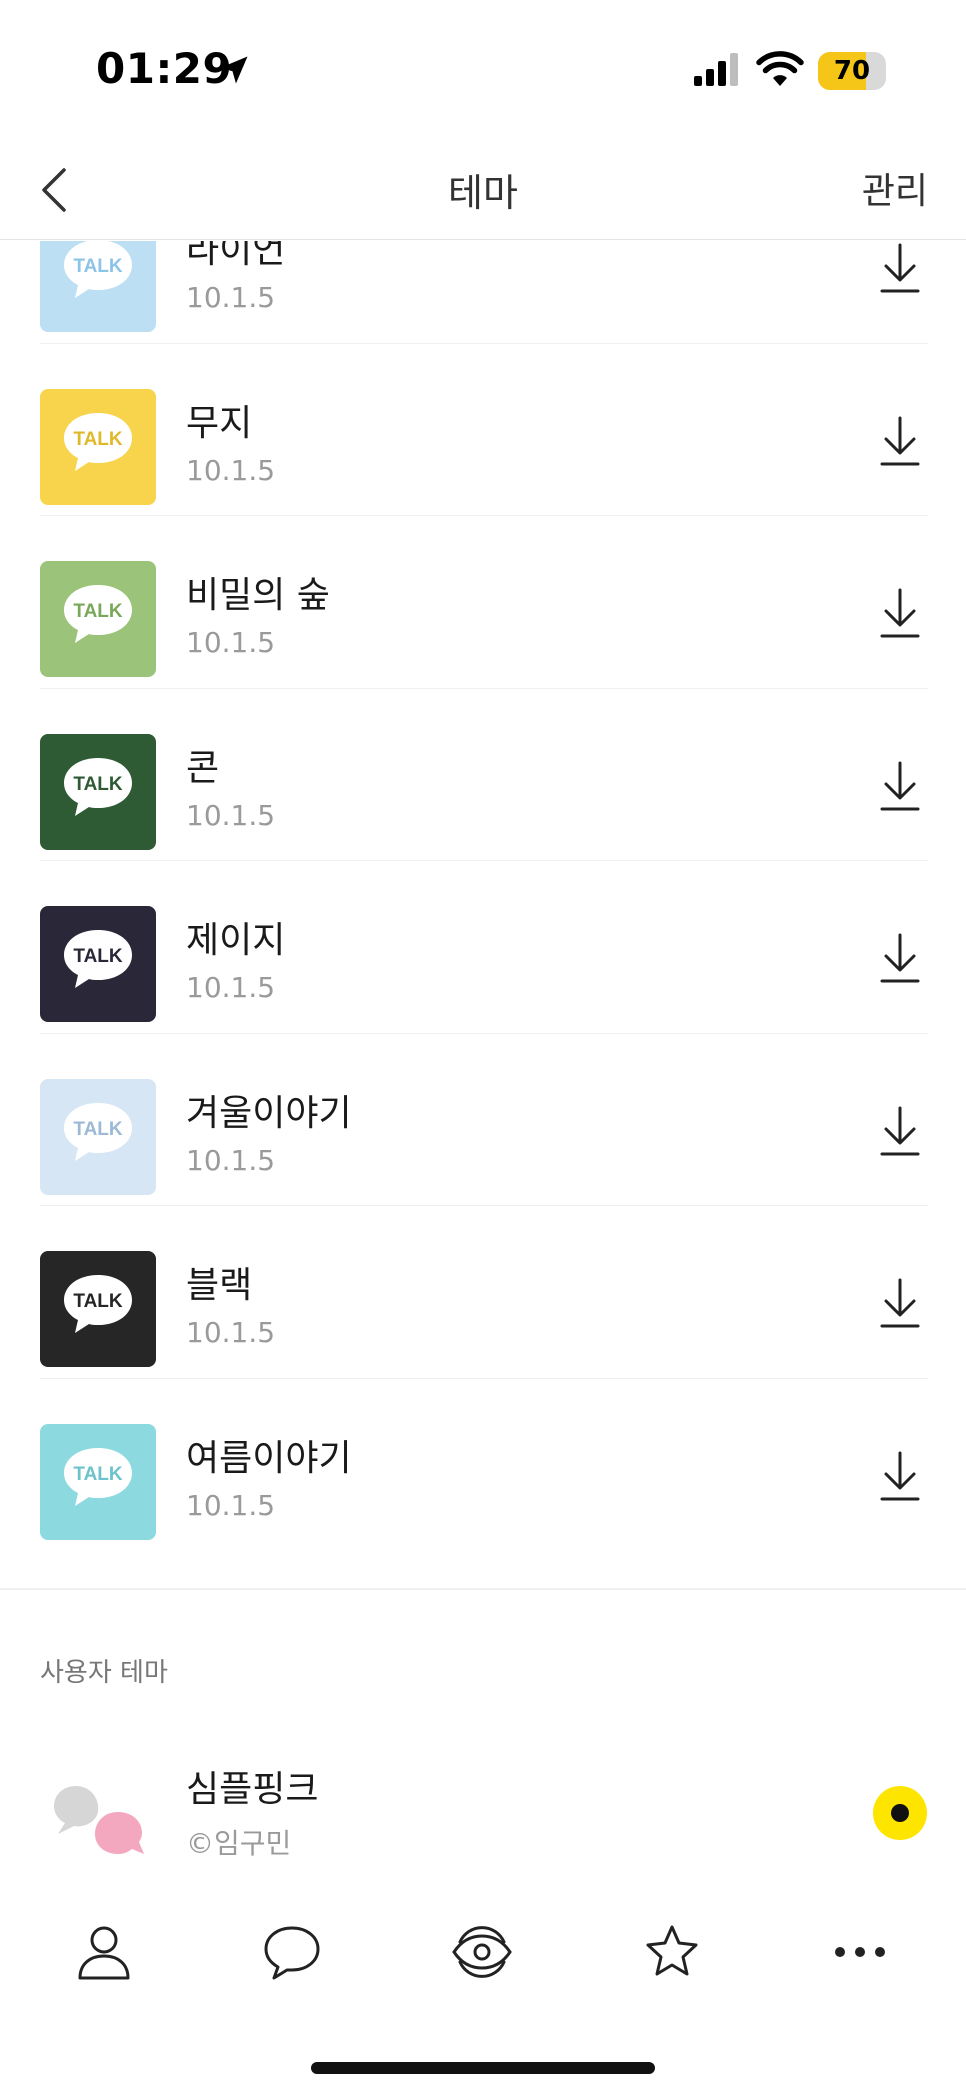 The width and height of the screenshot is (966, 2094). Describe the element at coordinates (219, 1285) in the screenshot. I see `theme-name: 블랙` at that location.